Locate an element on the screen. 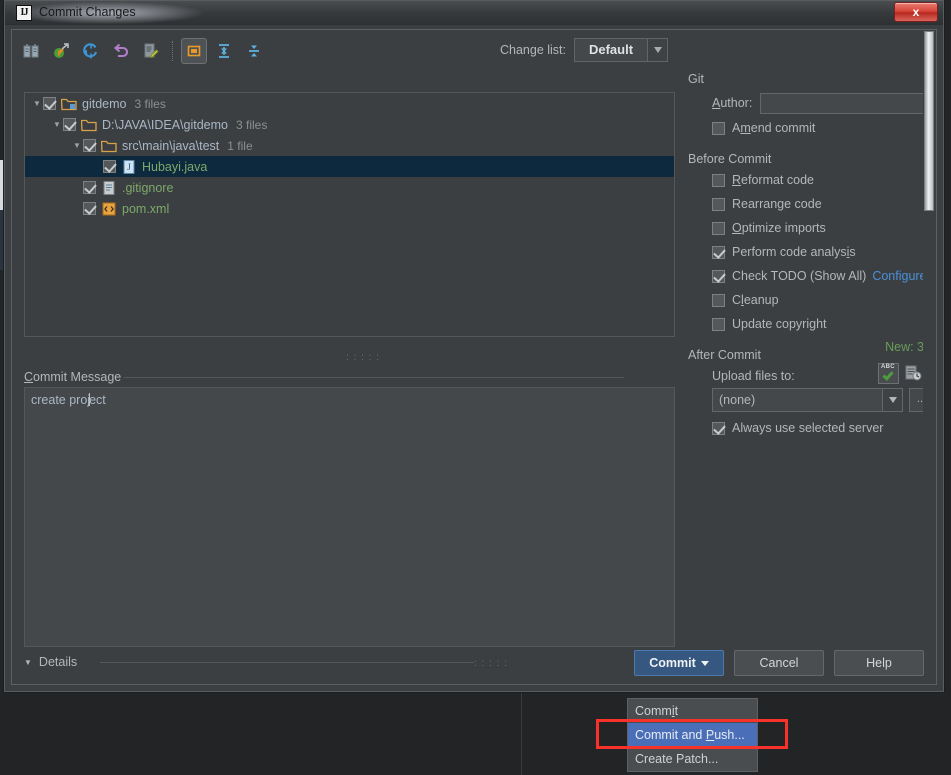  details-splitter-handle: : : is located at coordinates (491, 663).